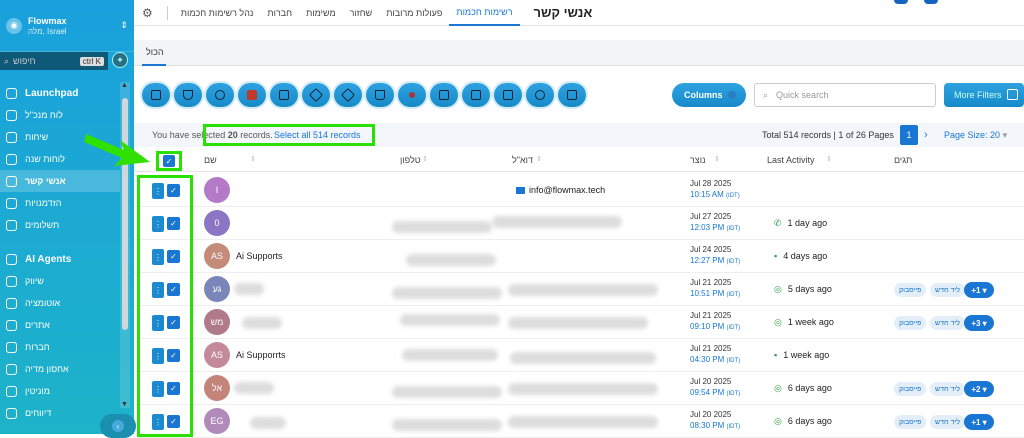 The width and height of the screenshot is (1024, 438). Describe the element at coordinates (279, 13) in the screenshot. I see `tab-companies: חברות` at that location.